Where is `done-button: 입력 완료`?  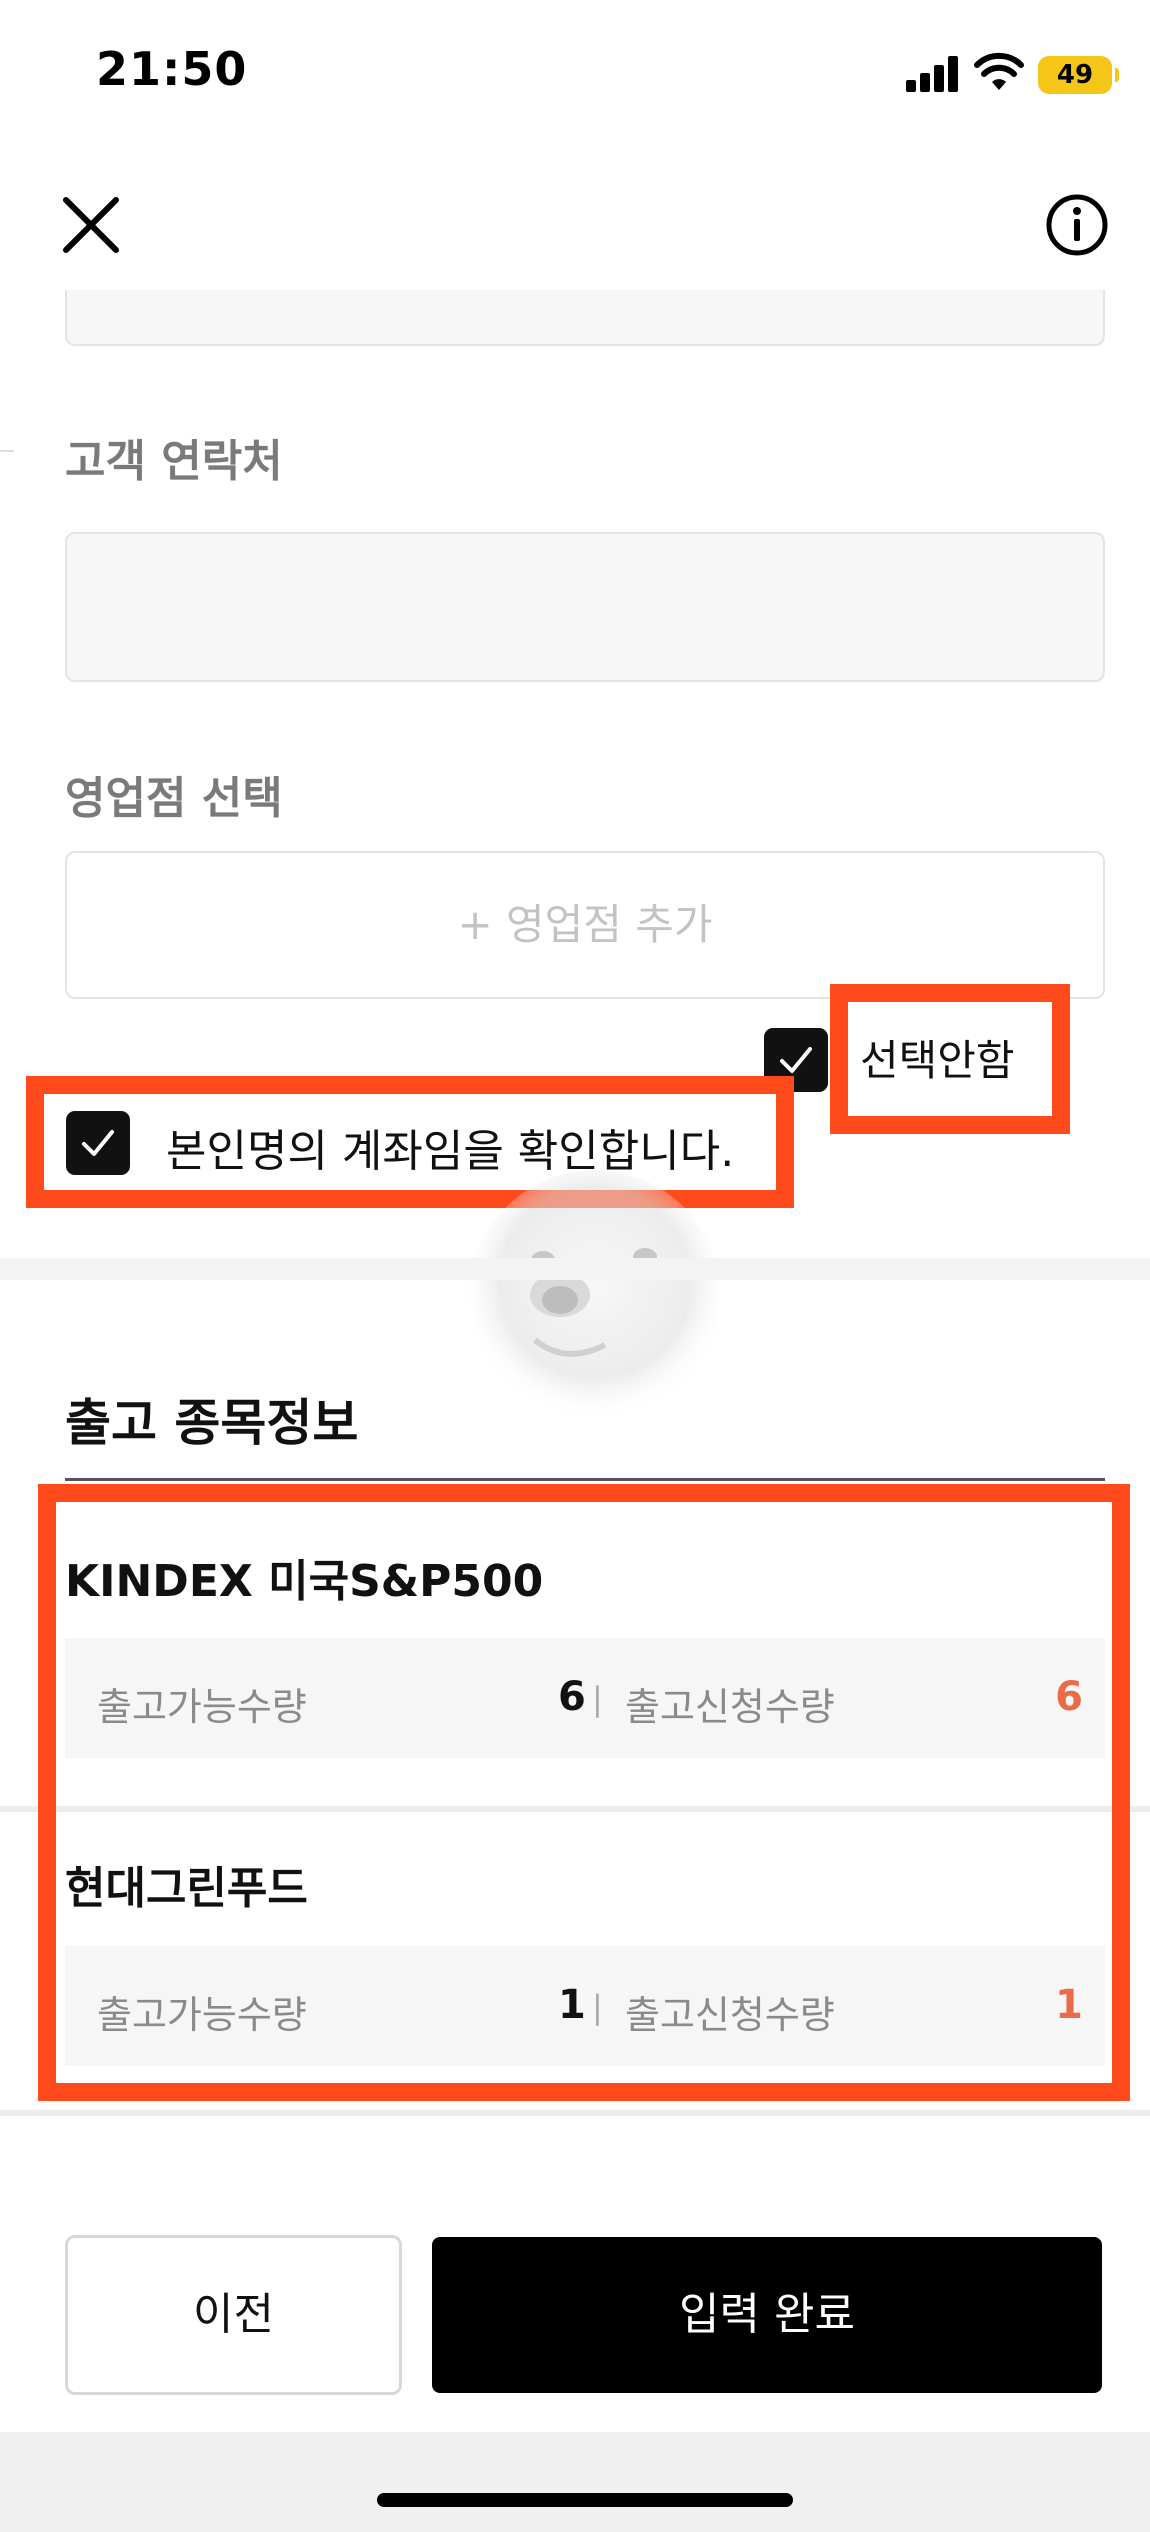 done-button: 입력 완료 is located at coordinates (767, 2315).